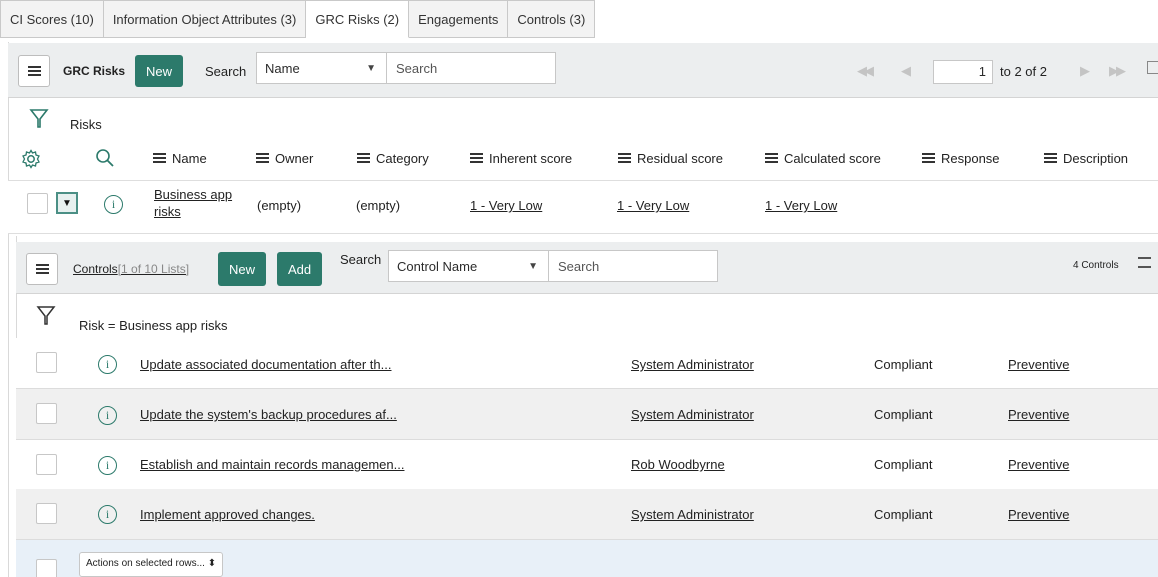  Describe the element at coordinates (95, 269) in the screenshot. I see `controls-title: Controls` at that location.